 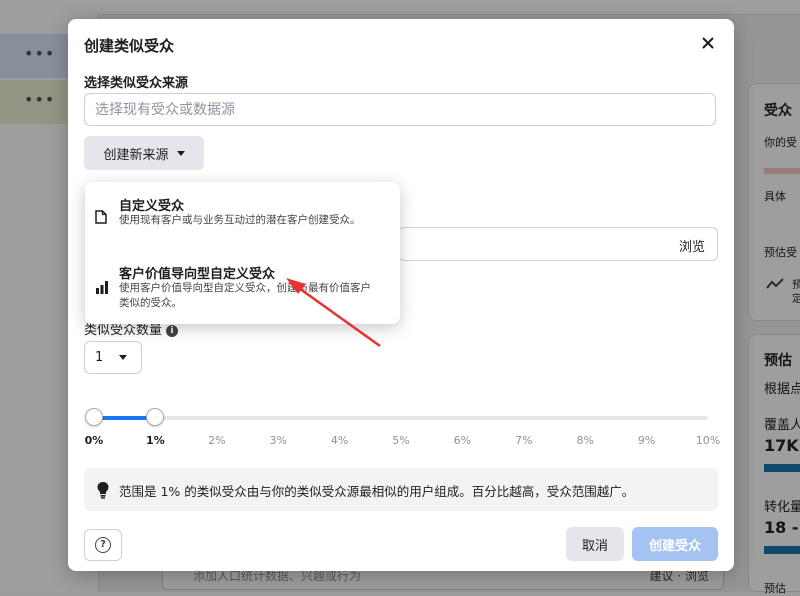 What do you see at coordinates (708, 43) in the screenshot?
I see `close-icon` at bounding box center [708, 43].